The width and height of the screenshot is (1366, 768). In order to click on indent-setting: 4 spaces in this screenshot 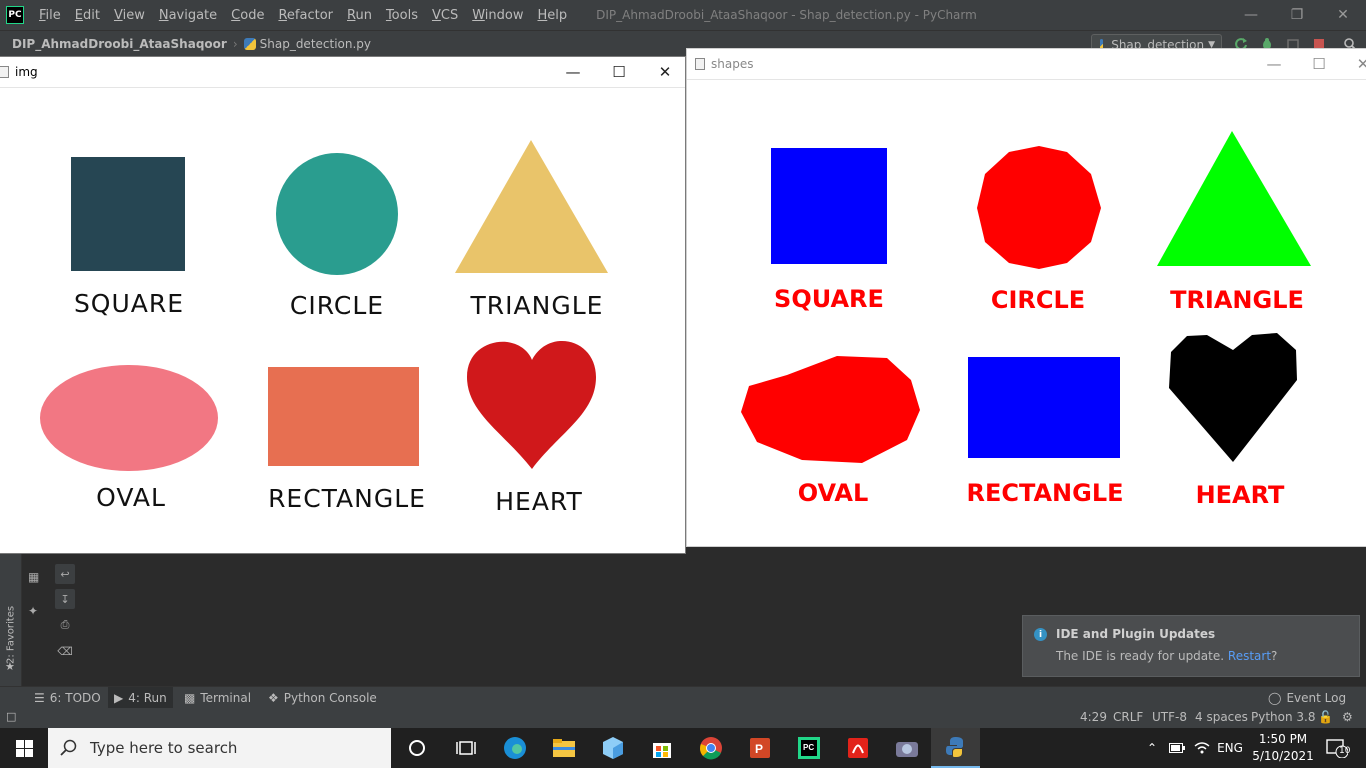, I will do `click(1221, 717)`.